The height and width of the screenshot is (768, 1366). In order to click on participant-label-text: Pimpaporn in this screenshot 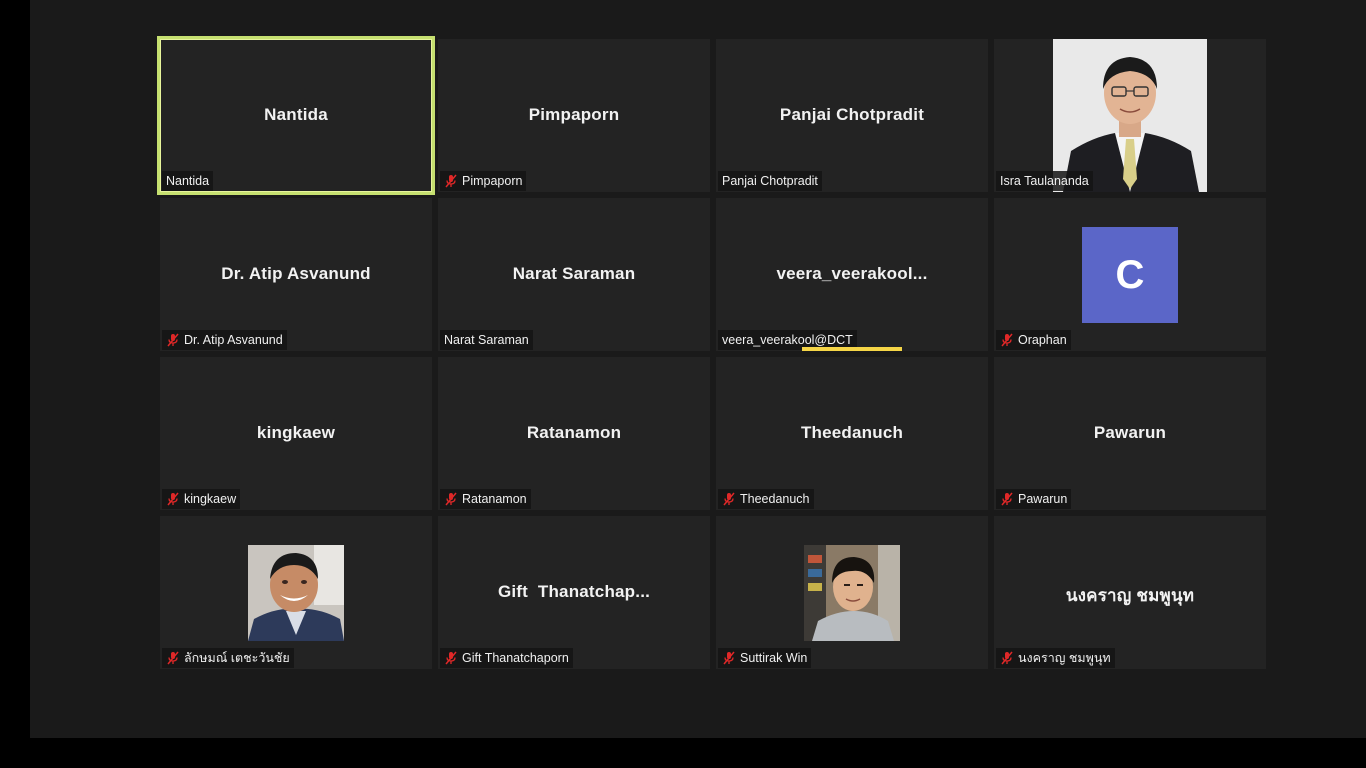, I will do `click(492, 181)`.